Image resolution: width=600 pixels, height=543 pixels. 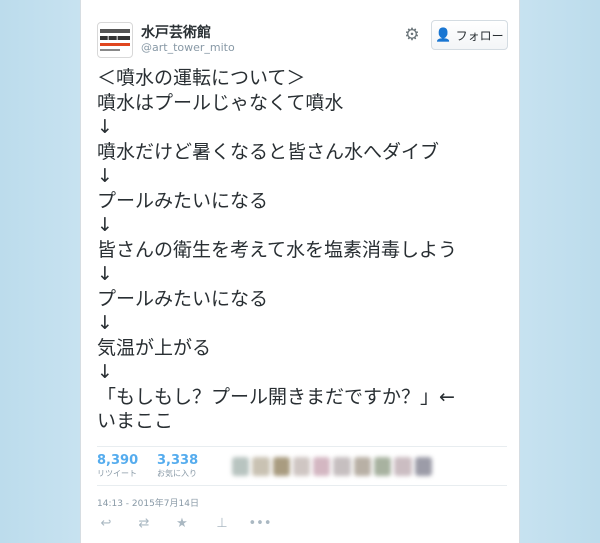 I want to click on tweet-line: ＜噴水の運転について＞, so click(x=201, y=78).